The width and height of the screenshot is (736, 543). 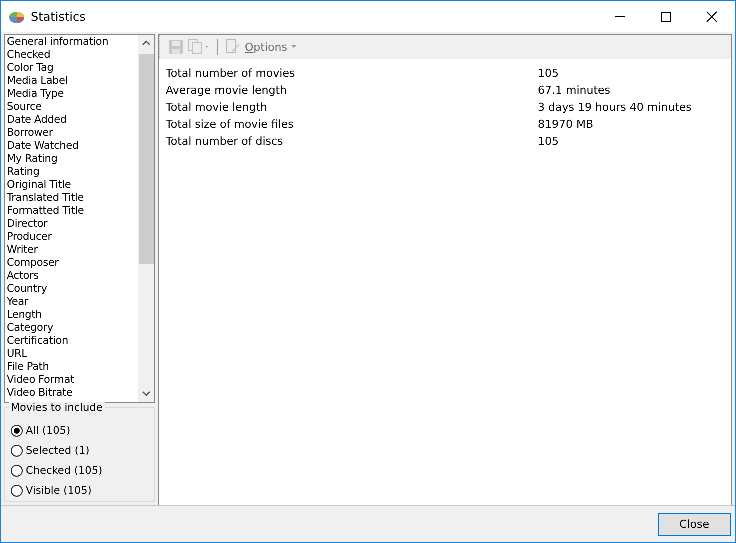 I want to click on field-list-item: Source, so click(x=72, y=107).